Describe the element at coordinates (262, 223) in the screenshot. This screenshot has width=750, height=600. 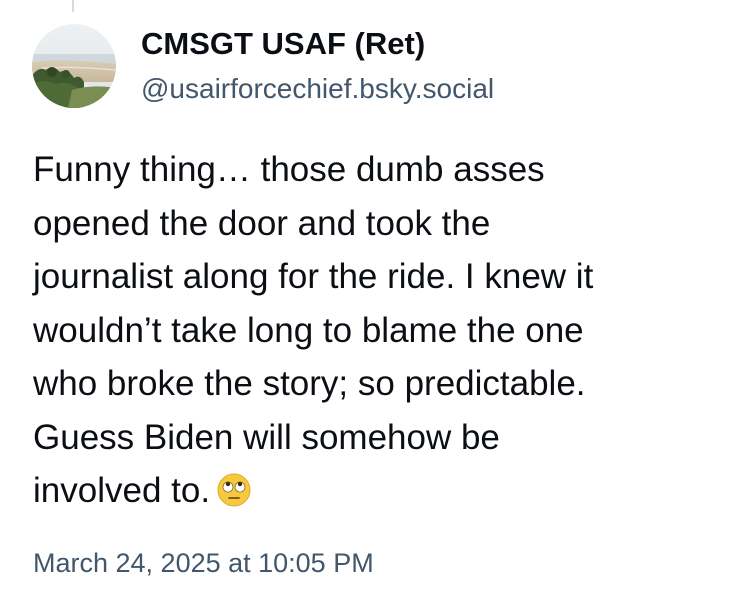
I see `post-text-line: opened the door and took the` at that location.